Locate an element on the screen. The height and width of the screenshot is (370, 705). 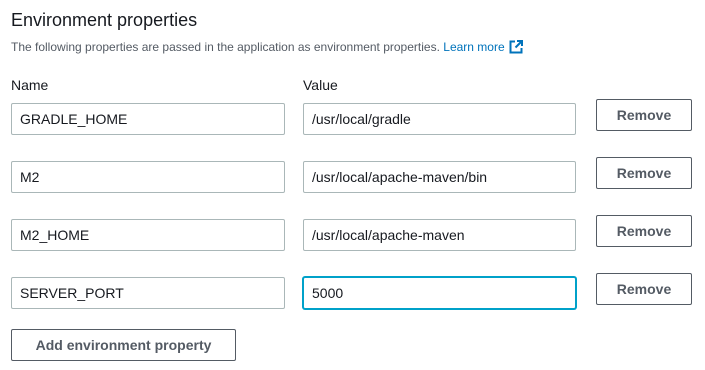
value-column-header: Value is located at coordinates (320, 85).